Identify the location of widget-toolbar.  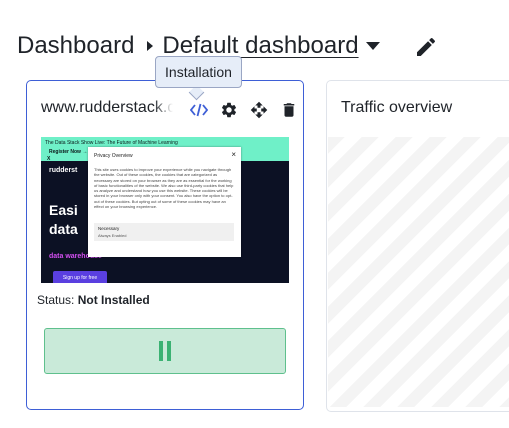
(249, 110).